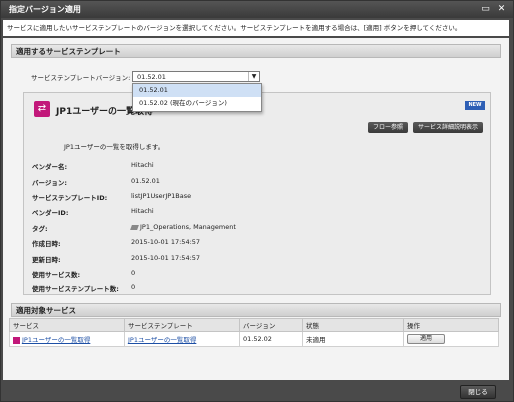 This screenshot has height=402, width=514. What do you see at coordinates (426, 339) in the screenshot?
I see `apply-button: 適用` at bounding box center [426, 339].